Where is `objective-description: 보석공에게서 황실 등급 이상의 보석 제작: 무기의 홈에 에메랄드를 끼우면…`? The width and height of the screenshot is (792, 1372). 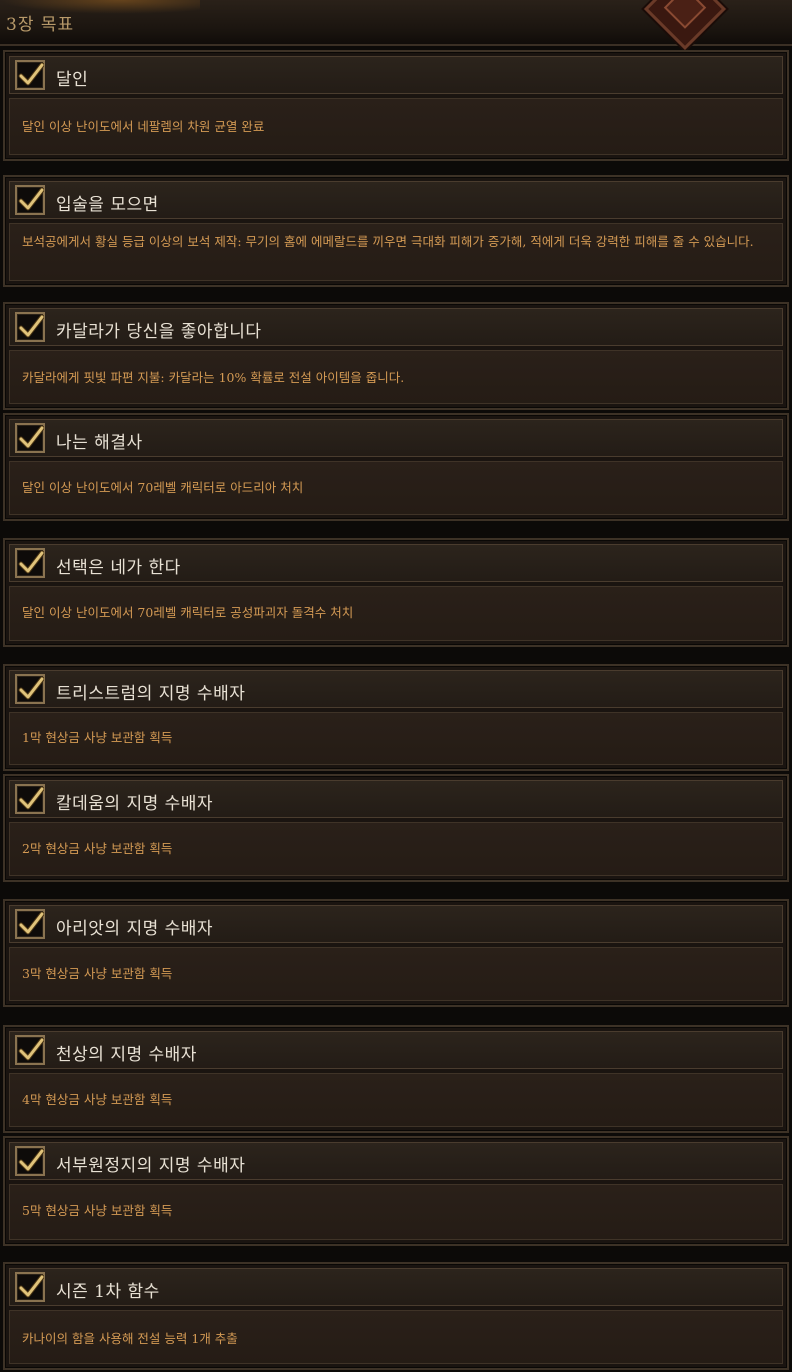
objective-description: 보석공에게서 황실 등급 이상의 보석 제작: 무기의 홈에 에메랄드를 끼우면… is located at coordinates (388, 241).